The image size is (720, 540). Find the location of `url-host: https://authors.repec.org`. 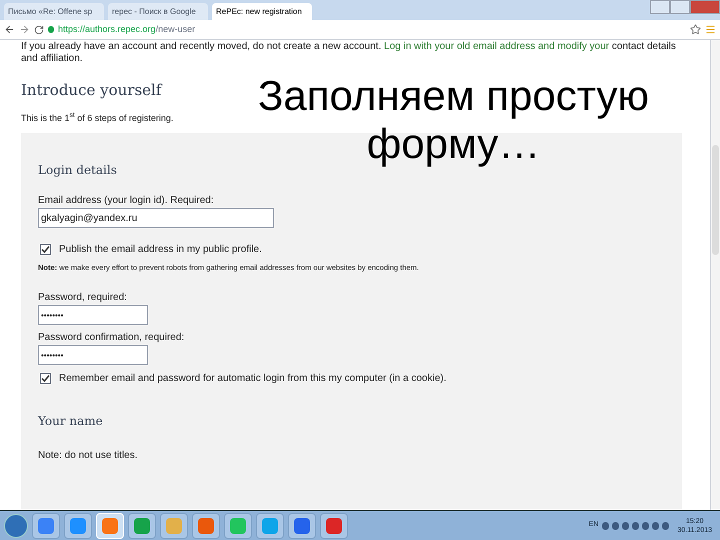

url-host: https://authors.repec.org is located at coordinates (107, 29).